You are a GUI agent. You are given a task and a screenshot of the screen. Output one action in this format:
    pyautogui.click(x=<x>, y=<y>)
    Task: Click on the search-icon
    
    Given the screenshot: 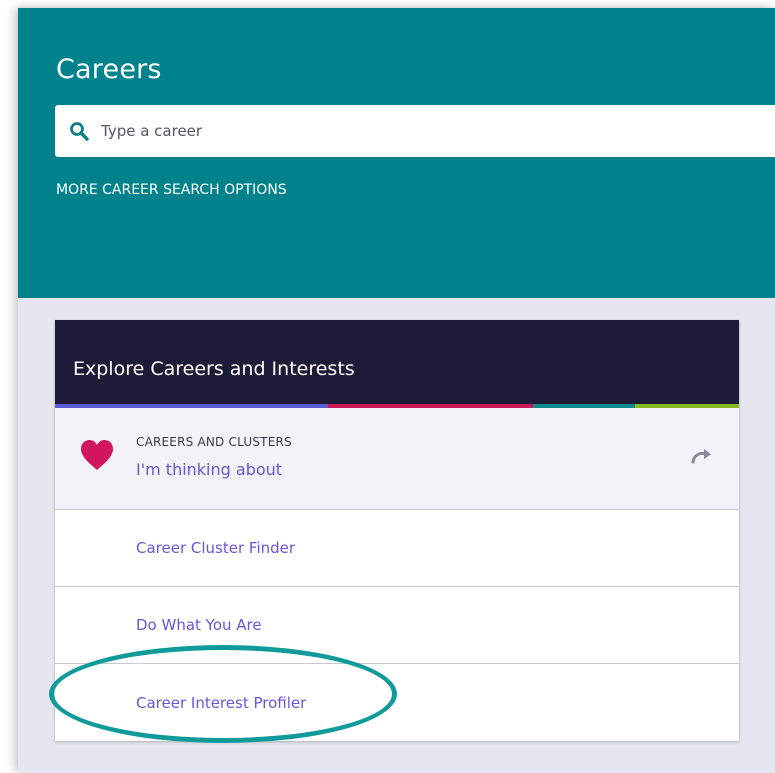 What is the action you would take?
    pyautogui.click(x=79, y=131)
    